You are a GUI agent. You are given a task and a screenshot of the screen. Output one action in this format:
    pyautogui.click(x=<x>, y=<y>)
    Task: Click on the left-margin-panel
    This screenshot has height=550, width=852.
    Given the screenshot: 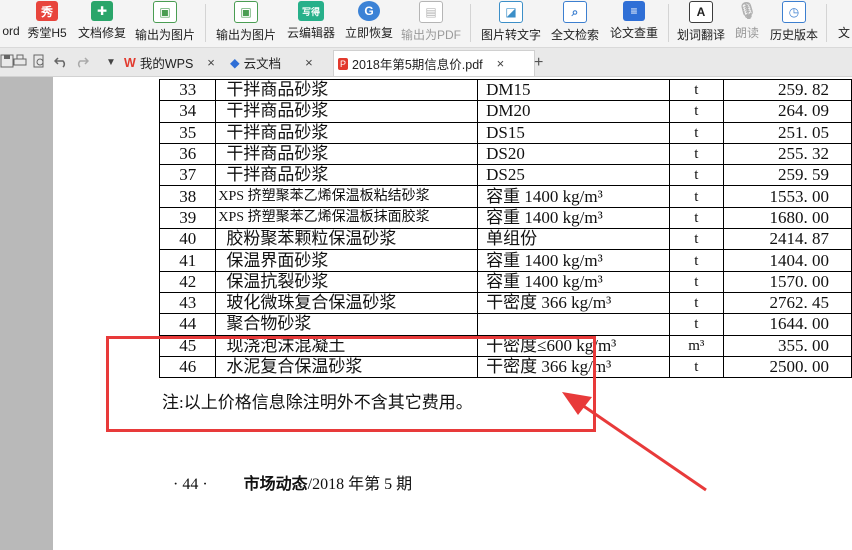 What is the action you would take?
    pyautogui.click(x=26, y=313)
    